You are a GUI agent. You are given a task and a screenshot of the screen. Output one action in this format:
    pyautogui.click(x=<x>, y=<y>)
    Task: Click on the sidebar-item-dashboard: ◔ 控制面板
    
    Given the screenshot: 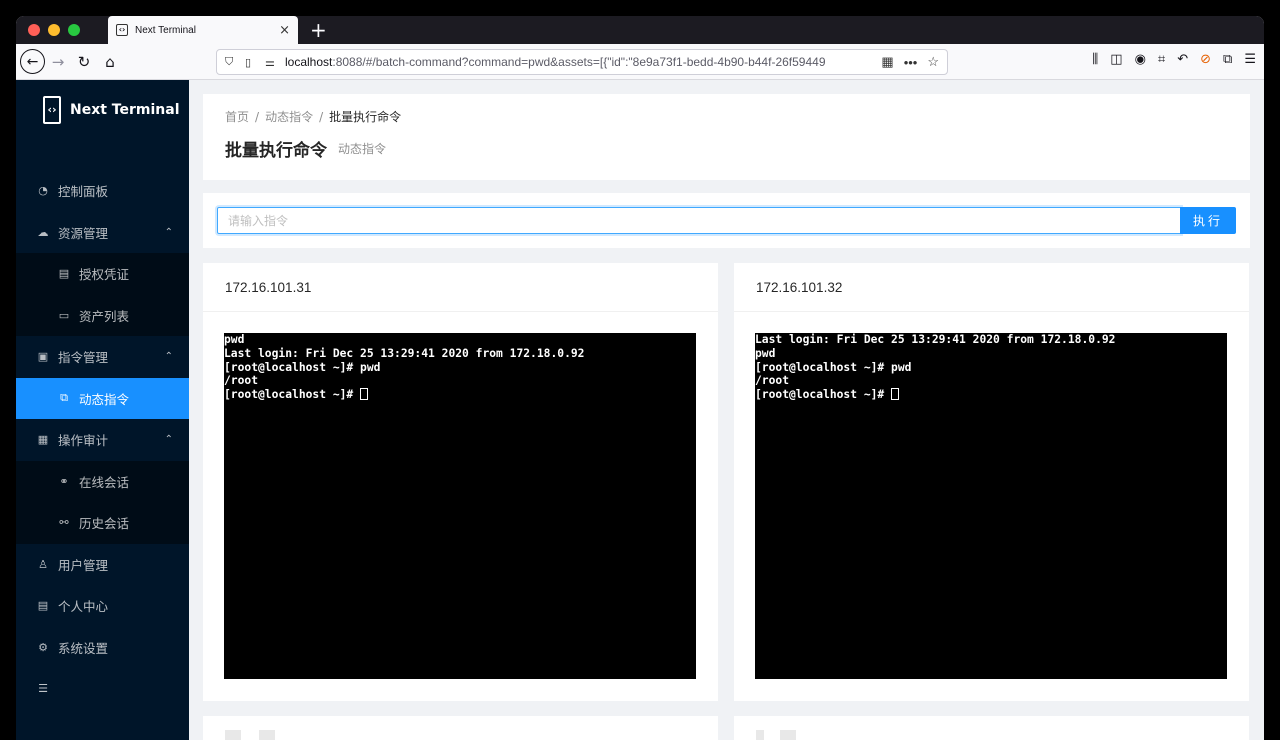 What is the action you would take?
    pyautogui.click(x=102, y=191)
    